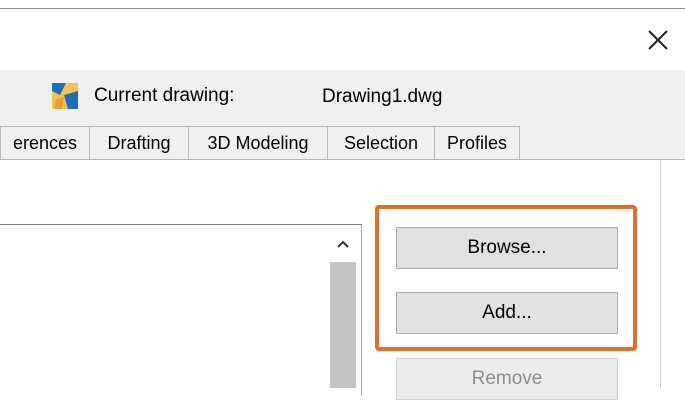 The image size is (685, 400). I want to click on tab-user-preferences: erences, so click(45, 142).